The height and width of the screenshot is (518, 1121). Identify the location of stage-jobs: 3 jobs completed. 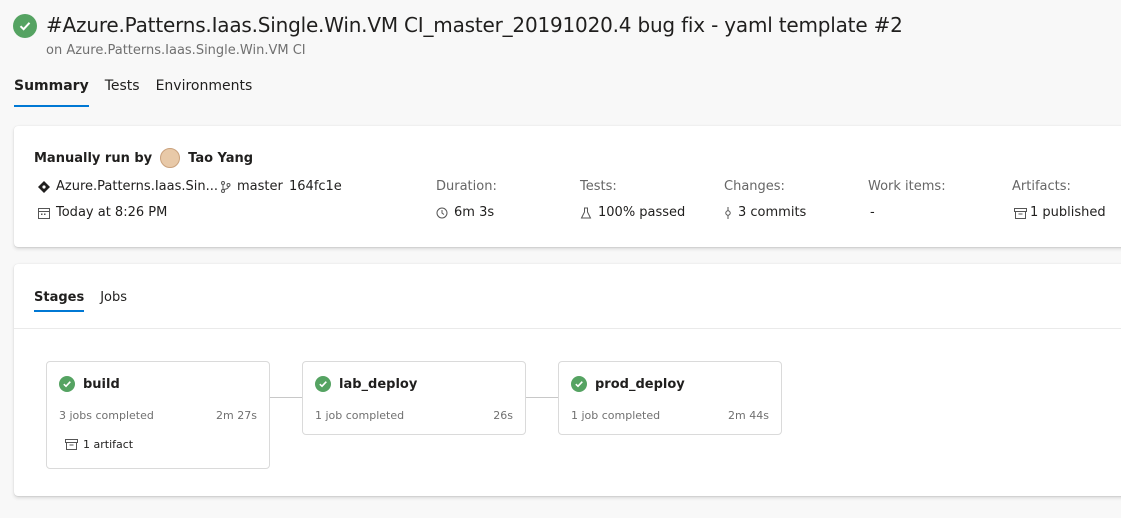
(106, 415).